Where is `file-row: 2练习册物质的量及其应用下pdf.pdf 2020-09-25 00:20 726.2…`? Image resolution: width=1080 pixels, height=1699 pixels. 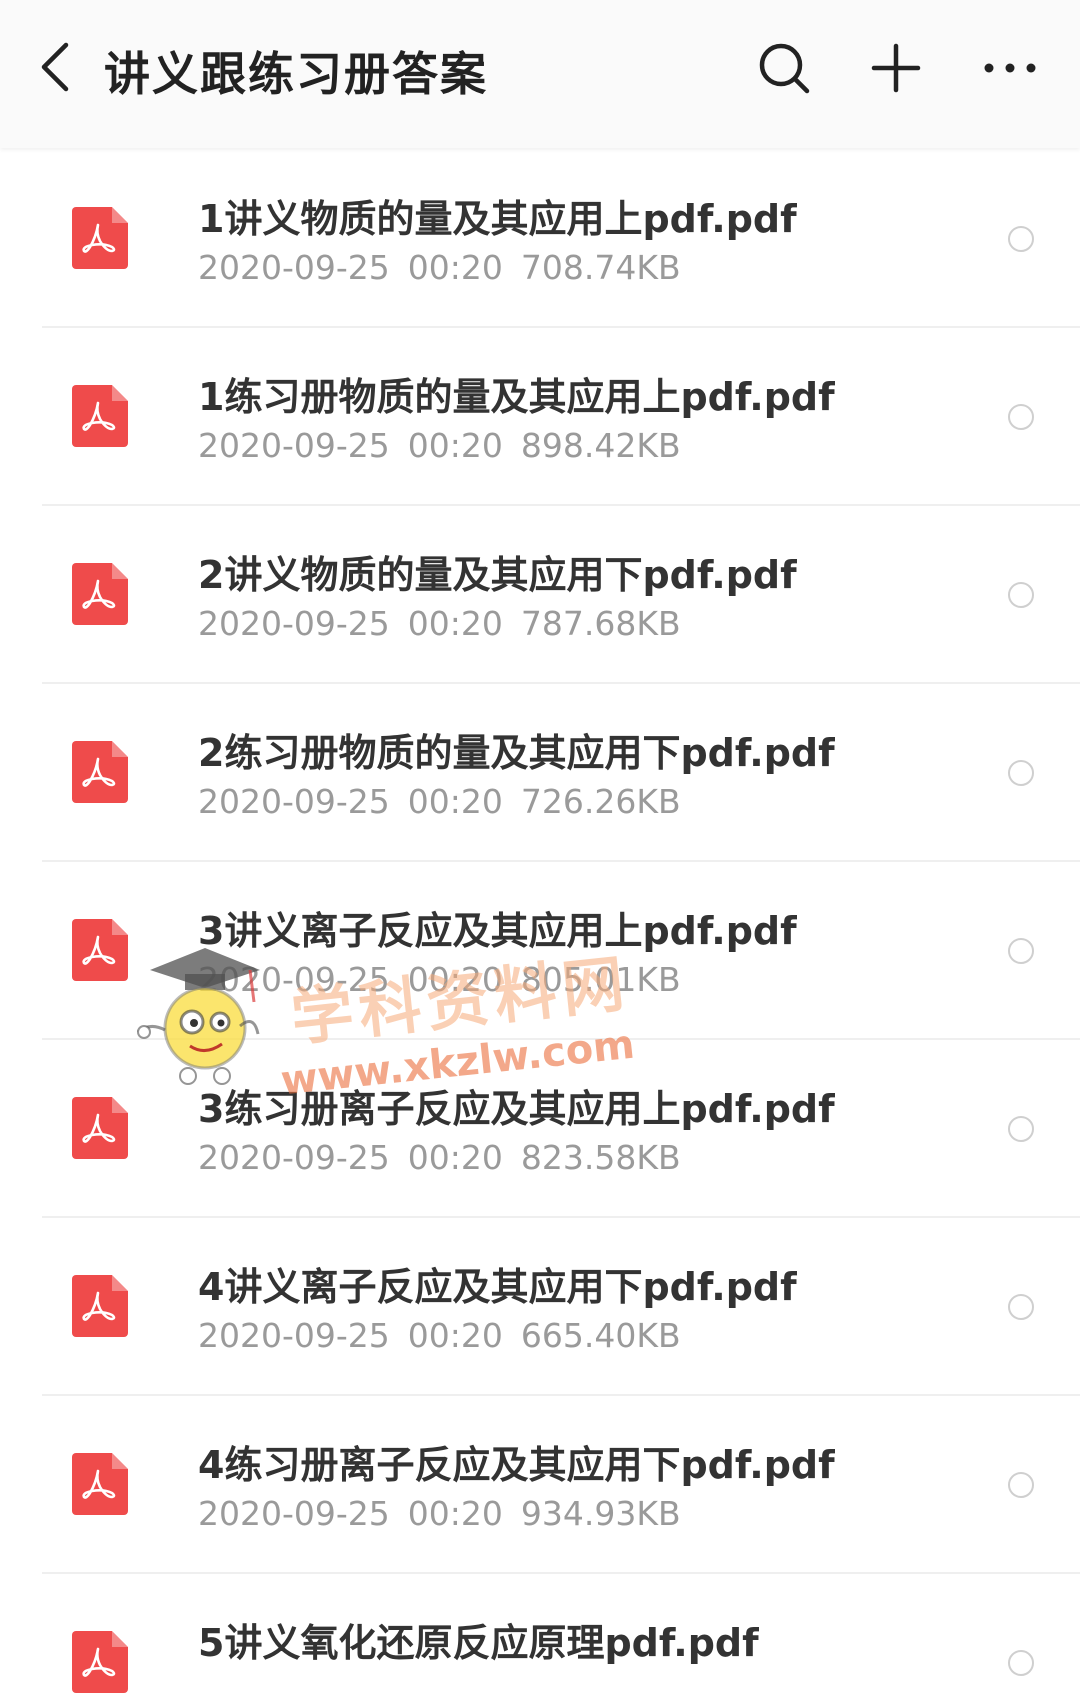 file-row: 2练习册物质的量及其应用下pdf.pdf 2020-09-25 00:20 726.2… is located at coordinates (540, 773).